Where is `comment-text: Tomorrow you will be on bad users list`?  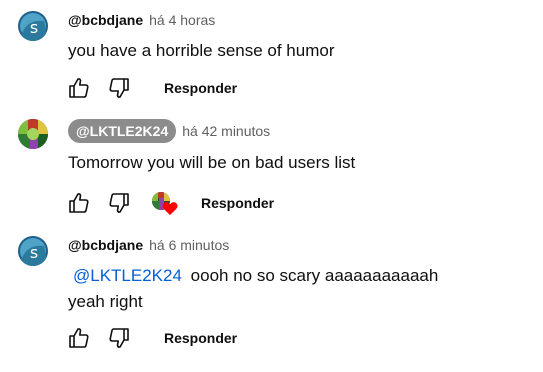 comment-text: Tomorrow you will be on bad users list is located at coordinates (212, 162).